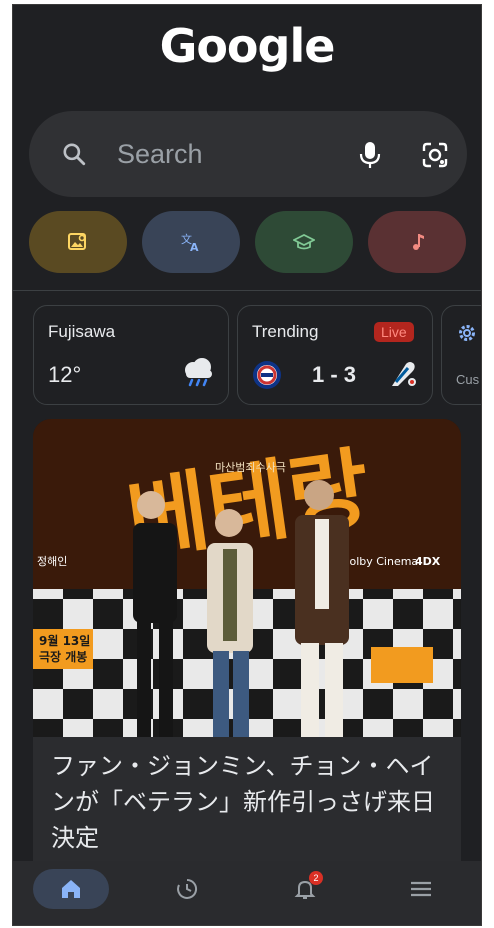  I want to click on nav-home, so click(71, 889).